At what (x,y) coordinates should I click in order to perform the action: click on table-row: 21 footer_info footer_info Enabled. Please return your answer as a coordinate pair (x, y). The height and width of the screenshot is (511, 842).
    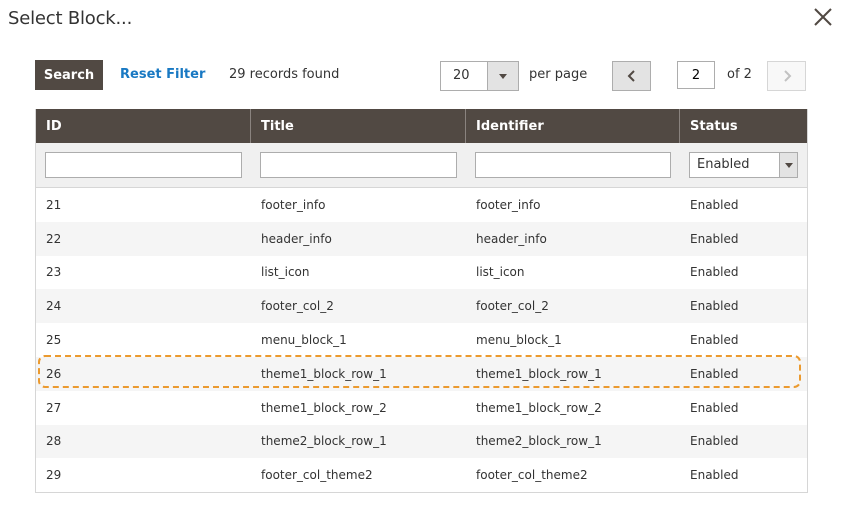
    Looking at the image, I should click on (421, 205).